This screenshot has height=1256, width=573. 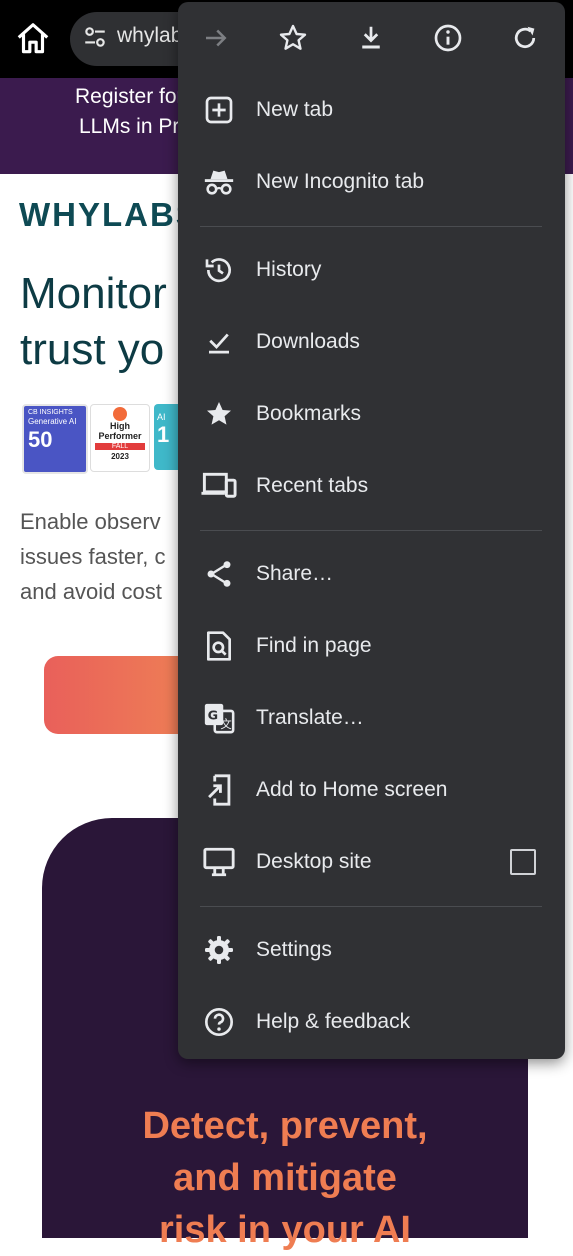 What do you see at coordinates (219, 862) in the screenshot?
I see `desktop-icon` at bounding box center [219, 862].